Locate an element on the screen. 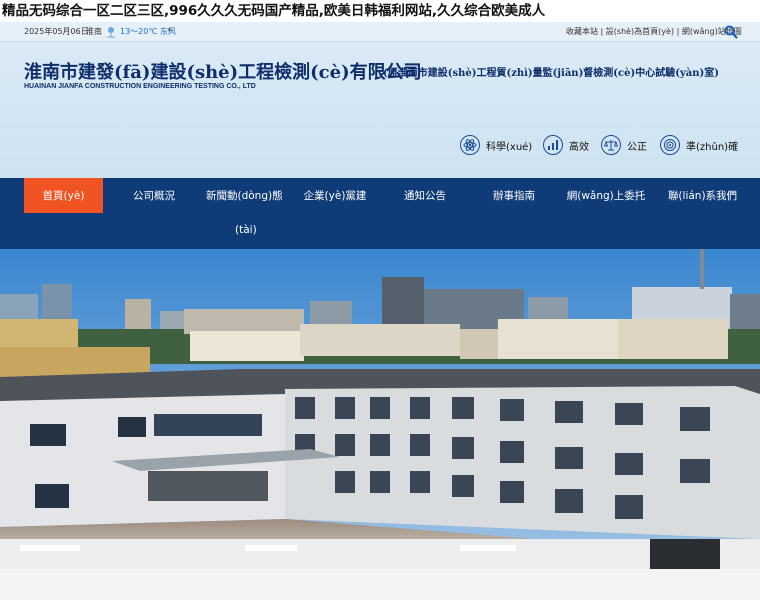 Image resolution: width=760 pixels, height=600 pixels. target-icon is located at coordinates (670, 145).